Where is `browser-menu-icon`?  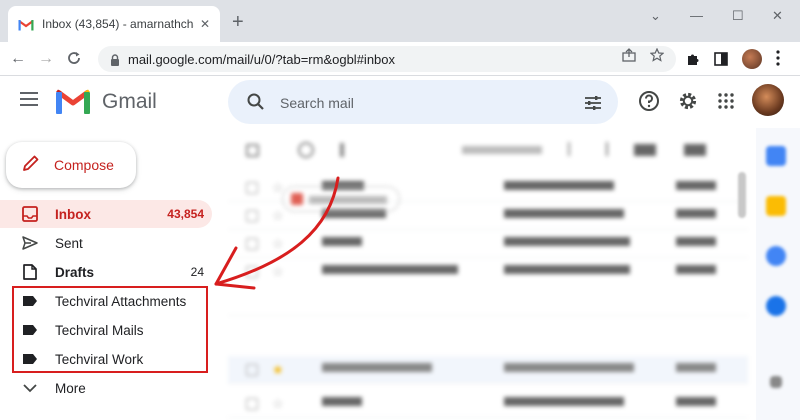 browser-menu-icon is located at coordinates (778, 59).